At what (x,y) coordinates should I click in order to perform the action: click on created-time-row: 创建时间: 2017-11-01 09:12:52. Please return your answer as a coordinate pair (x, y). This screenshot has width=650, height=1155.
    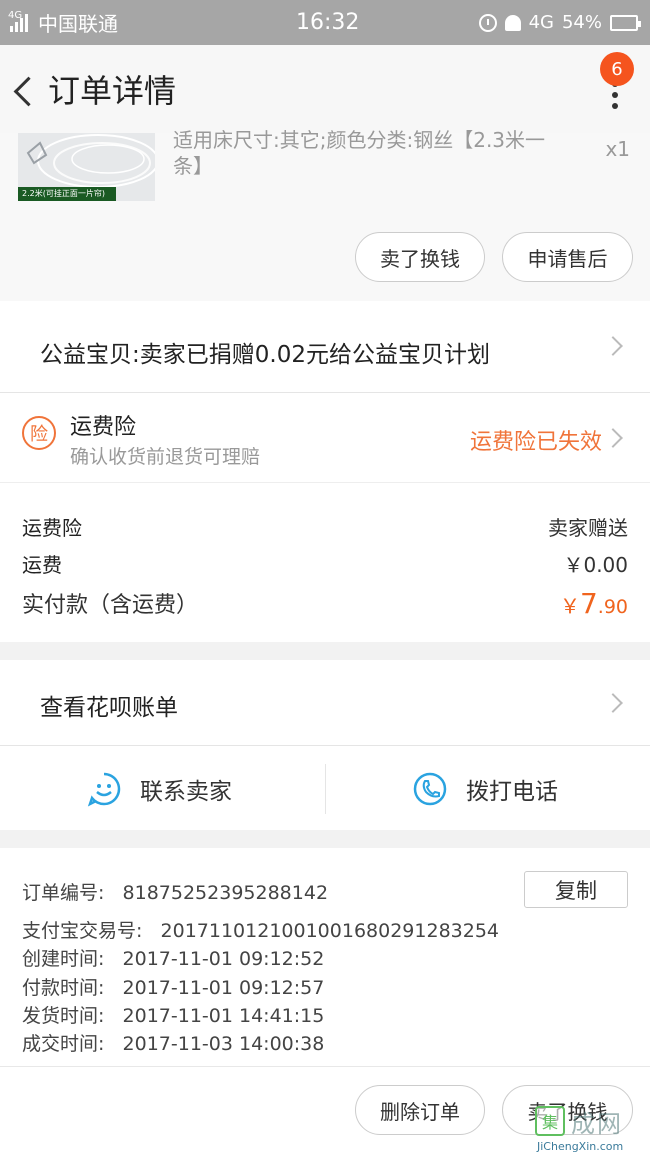
    Looking at the image, I should click on (173, 957).